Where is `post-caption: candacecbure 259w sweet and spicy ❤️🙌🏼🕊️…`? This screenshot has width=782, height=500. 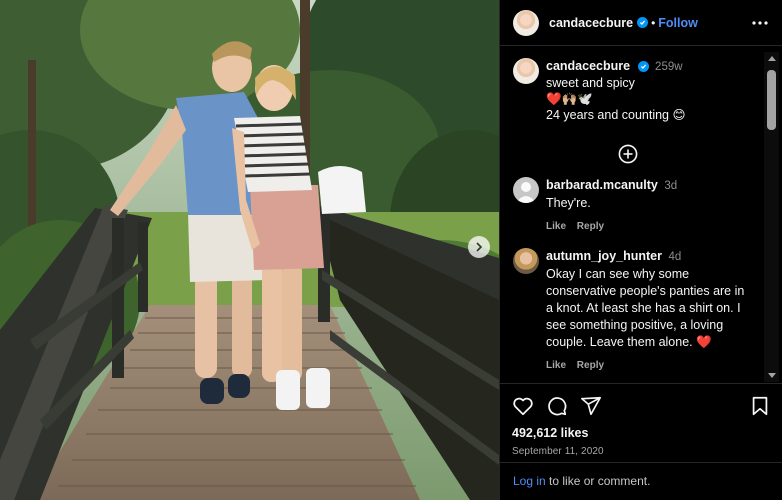 post-caption: candacecbure 259w sweet and spicy ❤️🙌🏼🕊️… is located at coordinates (638, 90).